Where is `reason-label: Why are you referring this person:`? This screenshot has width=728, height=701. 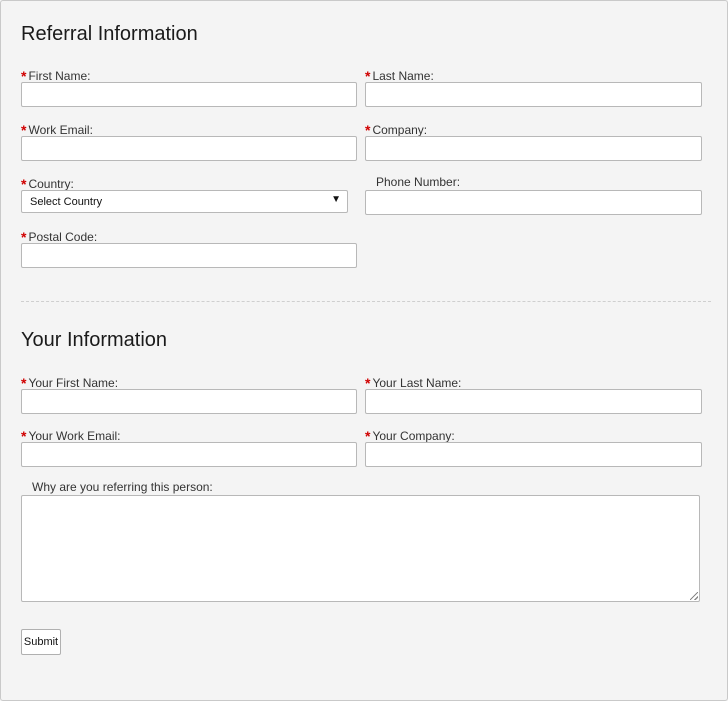 reason-label: Why are you referring this person: is located at coordinates (122, 487).